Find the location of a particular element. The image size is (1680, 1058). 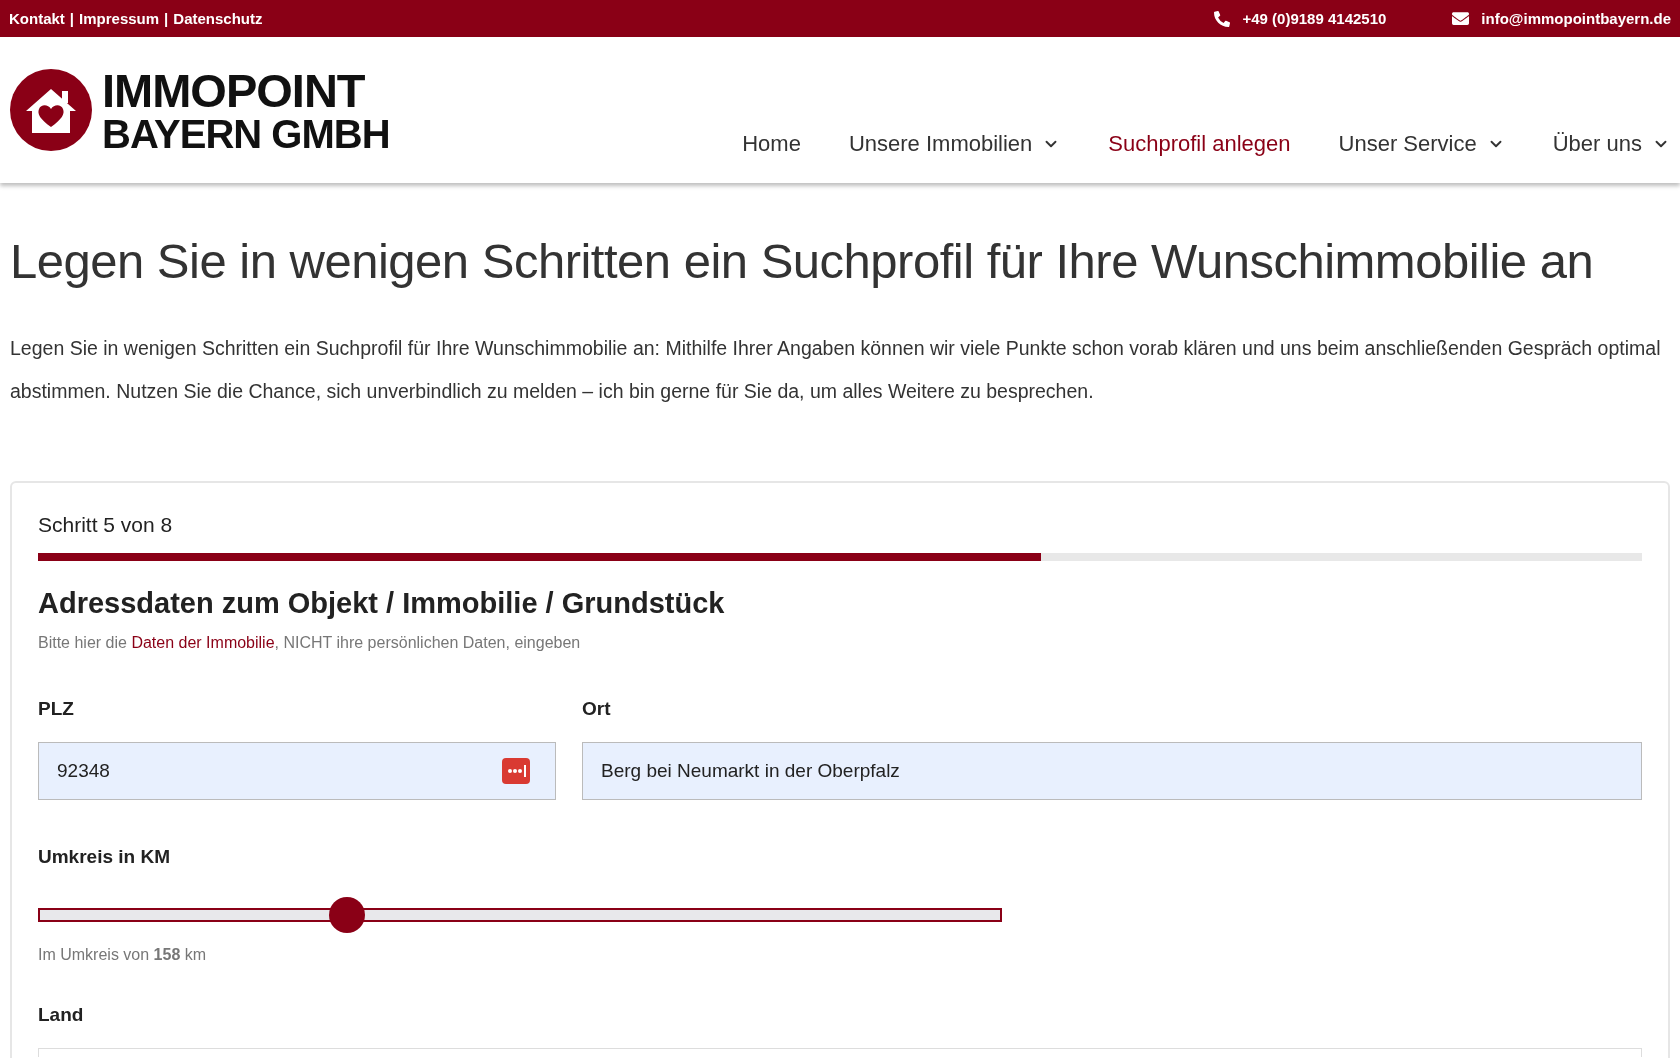

nav-link: Über uns is located at coordinates (1611, 144).